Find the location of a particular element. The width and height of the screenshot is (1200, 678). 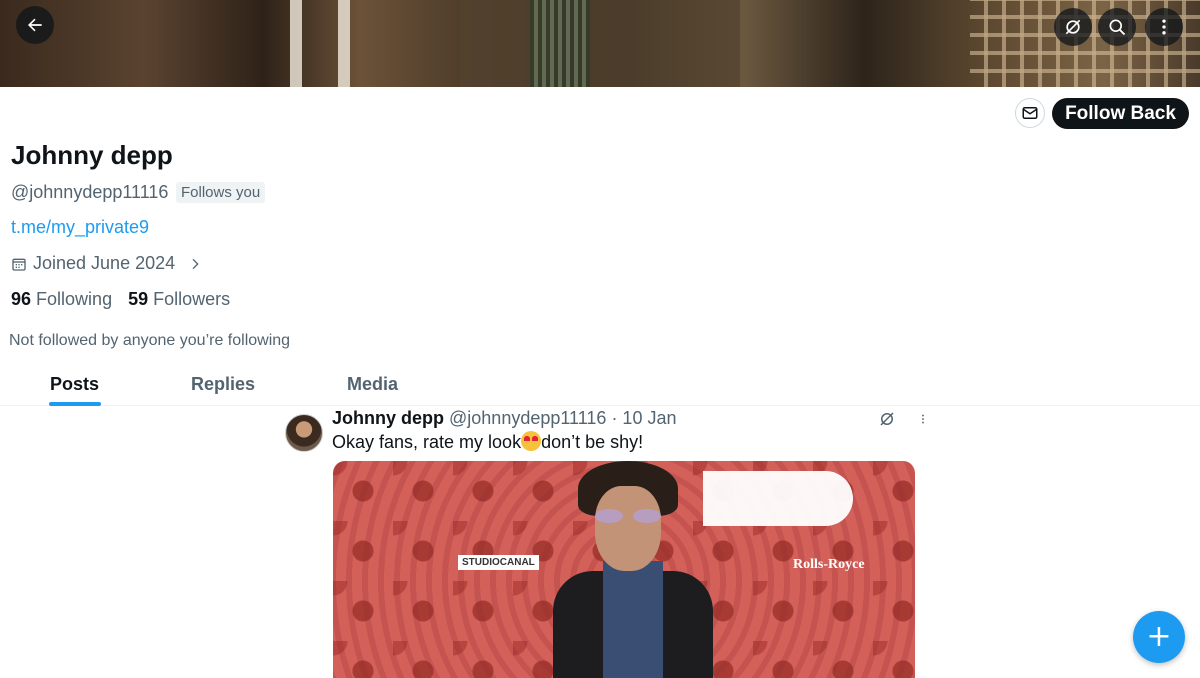

message-button is located at coordinates (1030, 113).